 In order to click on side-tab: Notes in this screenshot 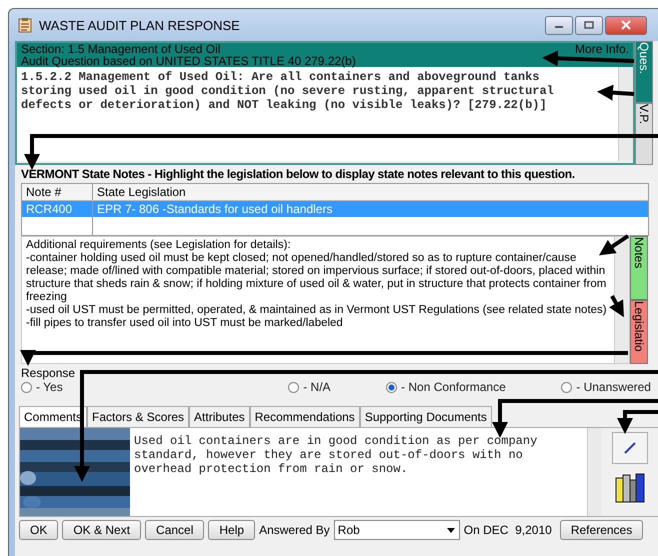, I will do `click(639, 268)`.